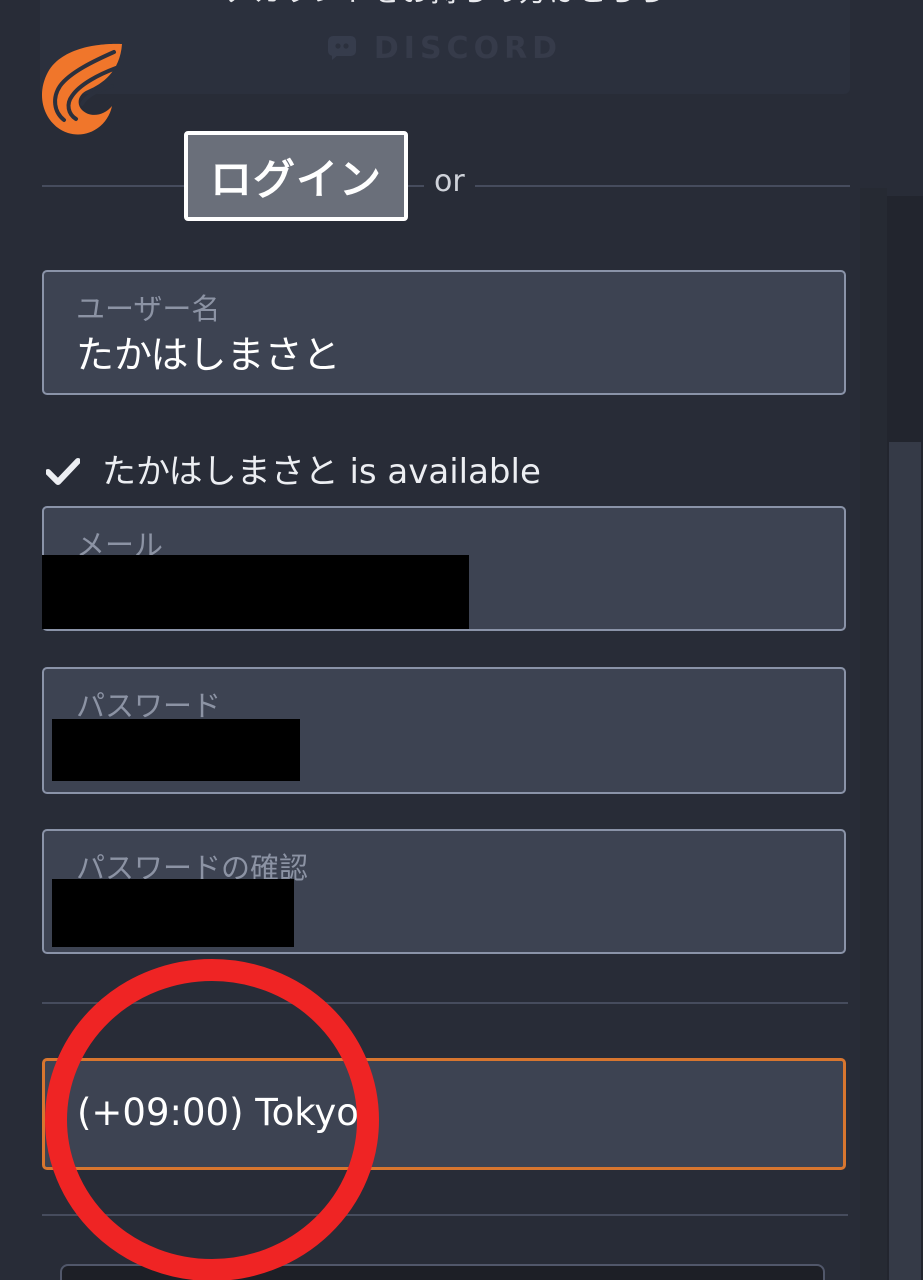 This screenshot has width=923, height=1280. What do you see at coordinates (255, 592) in the screenshot?
I see `email-redaction-bar` at bounding box center [255, 592].